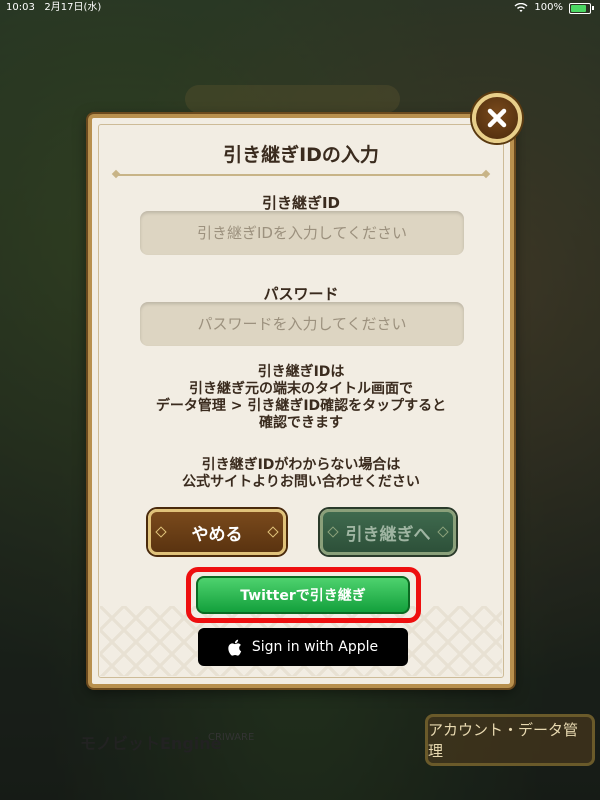  I want to click on status-left: 10:03 2月17日(水), so click(53, 8).